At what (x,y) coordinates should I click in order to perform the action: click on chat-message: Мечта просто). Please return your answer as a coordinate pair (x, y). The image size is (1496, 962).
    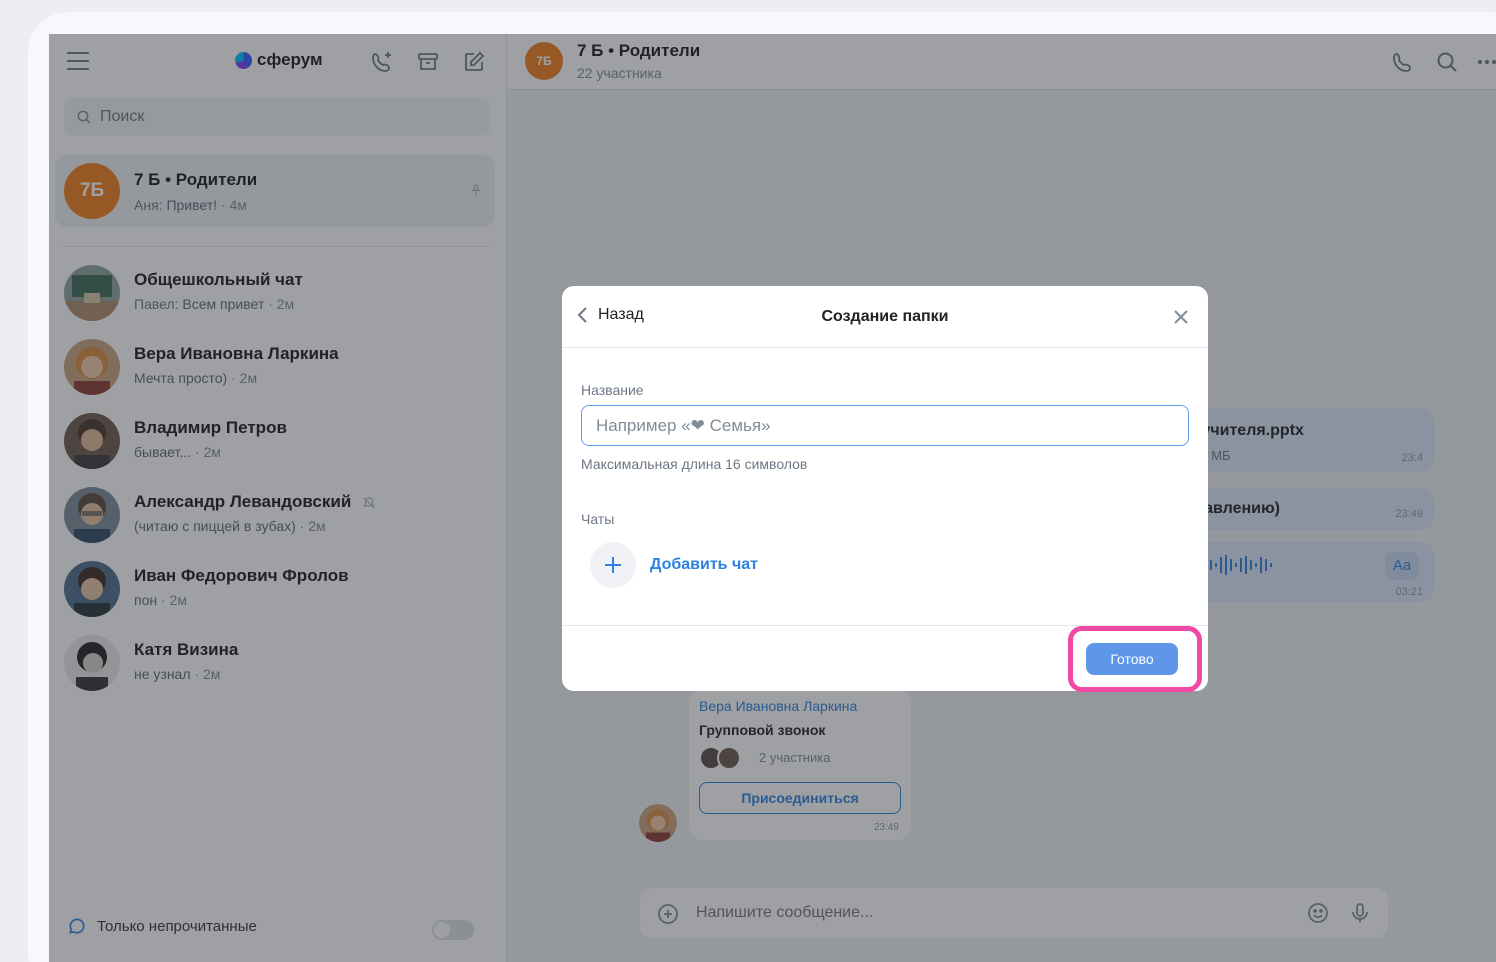
    Looking at the image, I should click on (181, 378).